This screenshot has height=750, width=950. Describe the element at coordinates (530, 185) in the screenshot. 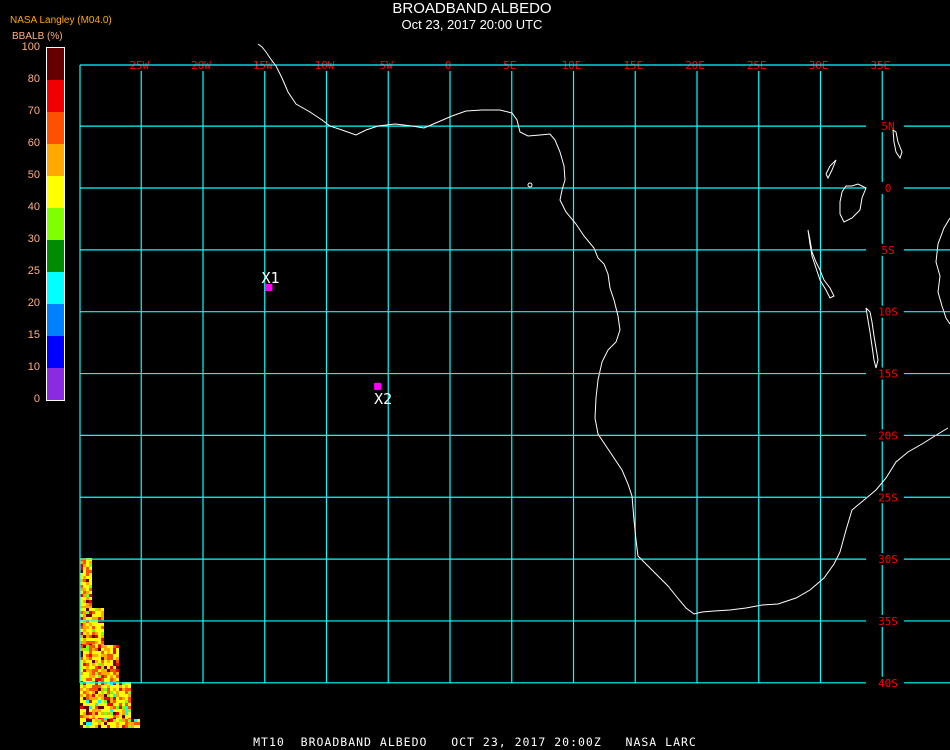

I see `bioko-island` at that location.